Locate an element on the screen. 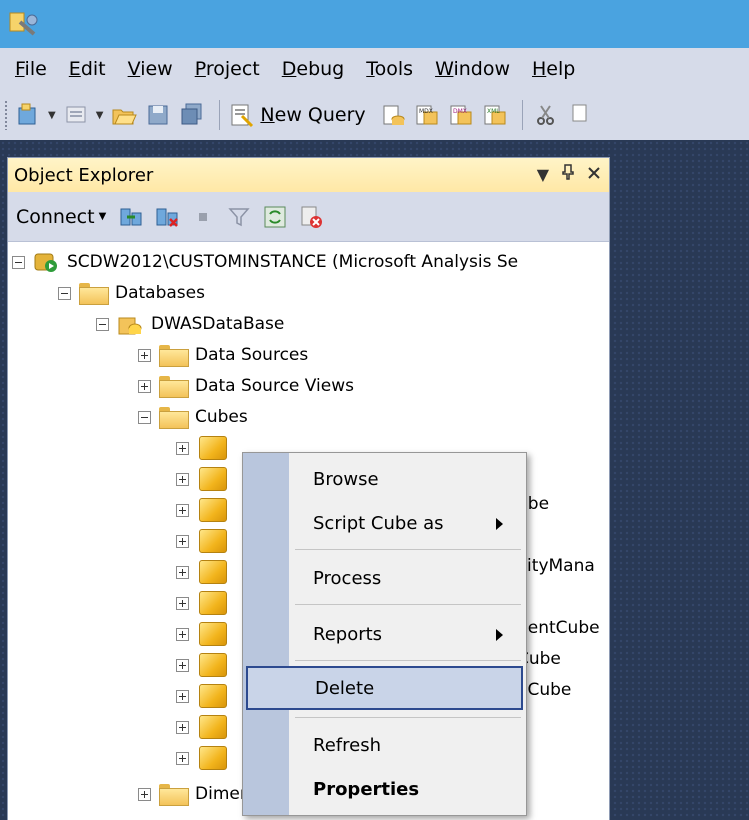 This screenshot has width=749, height=820. reports-label: Reports is located at coordinates (348, 634).